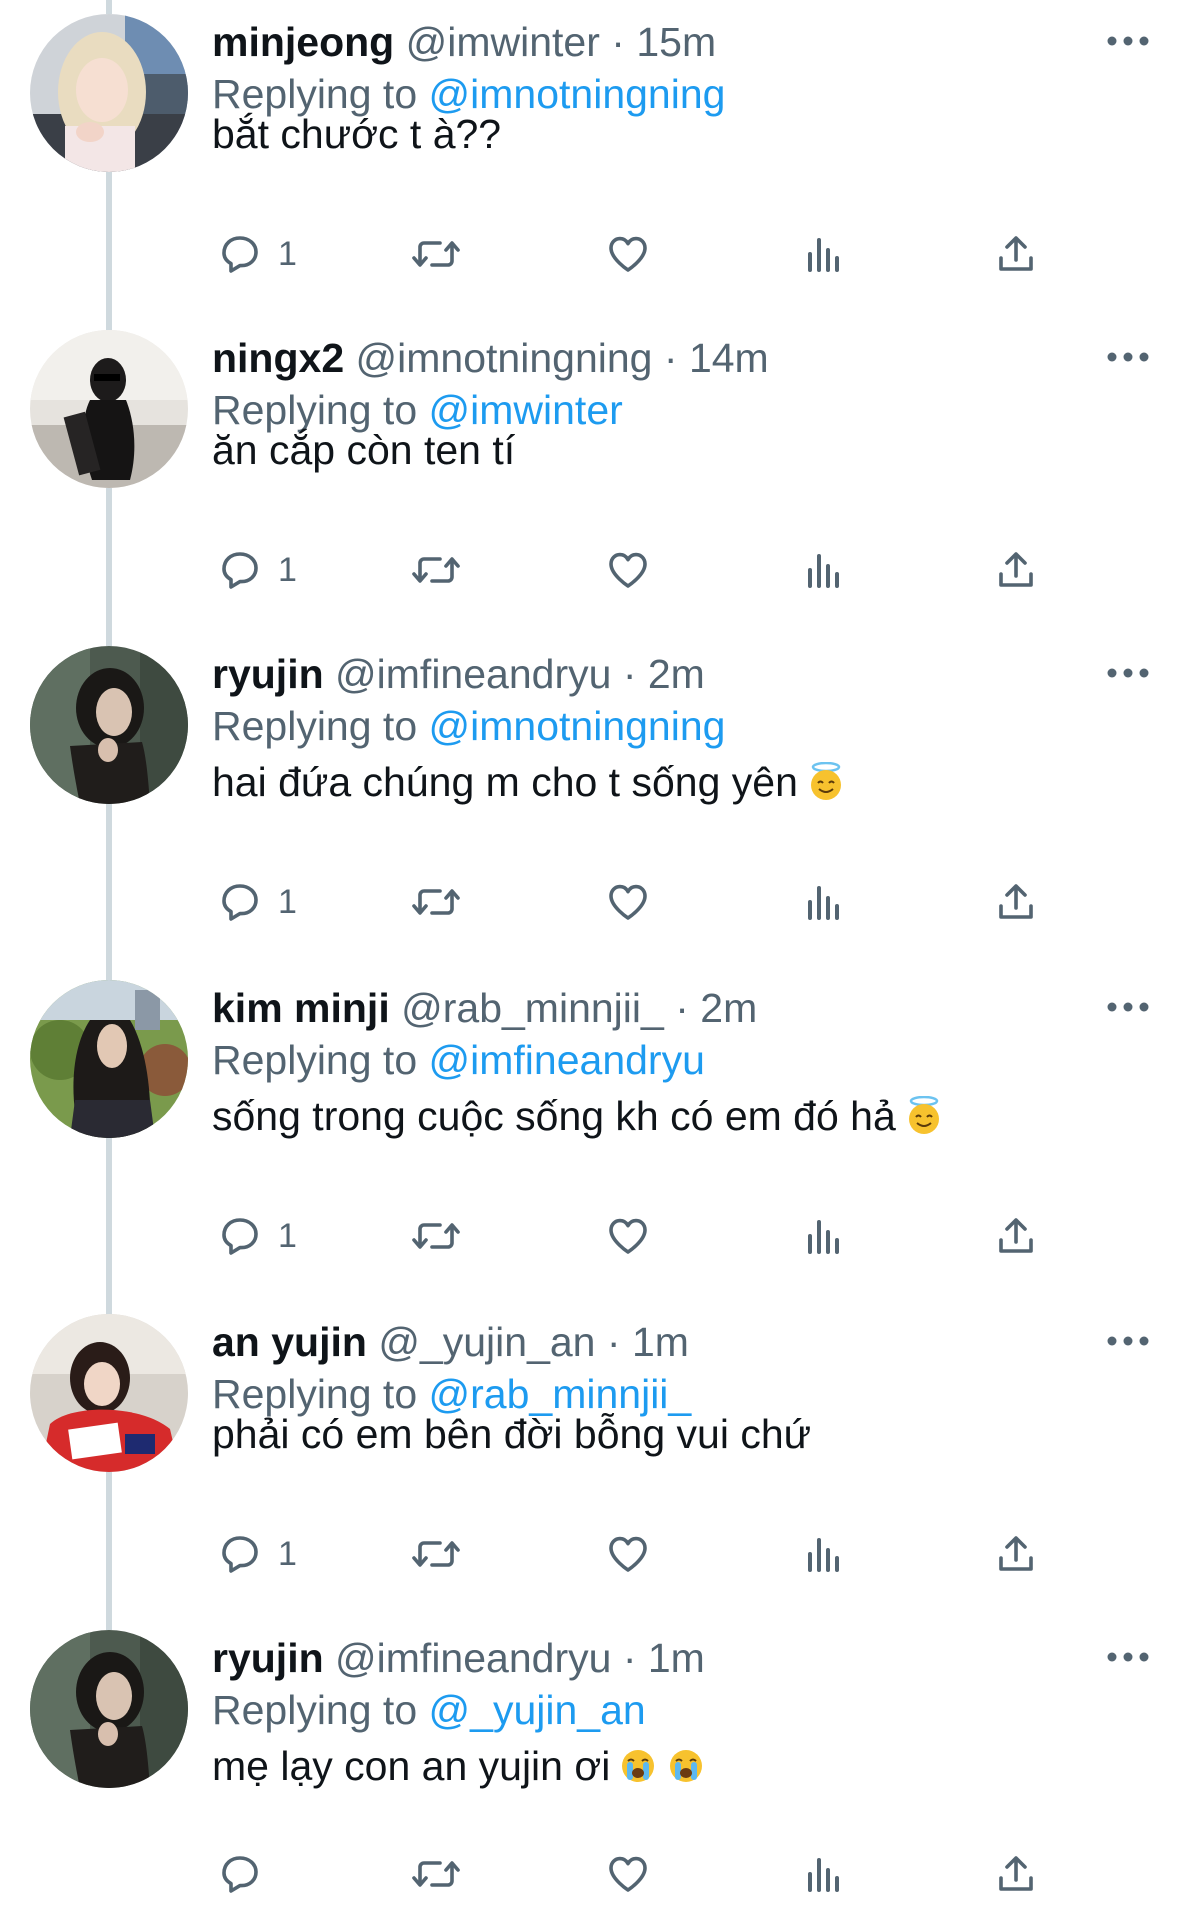 Image resolution: width=1179 pixels, height=1908 pixels. I want to click on user-handle: @rab_minnjii_, so click(532, 1008).